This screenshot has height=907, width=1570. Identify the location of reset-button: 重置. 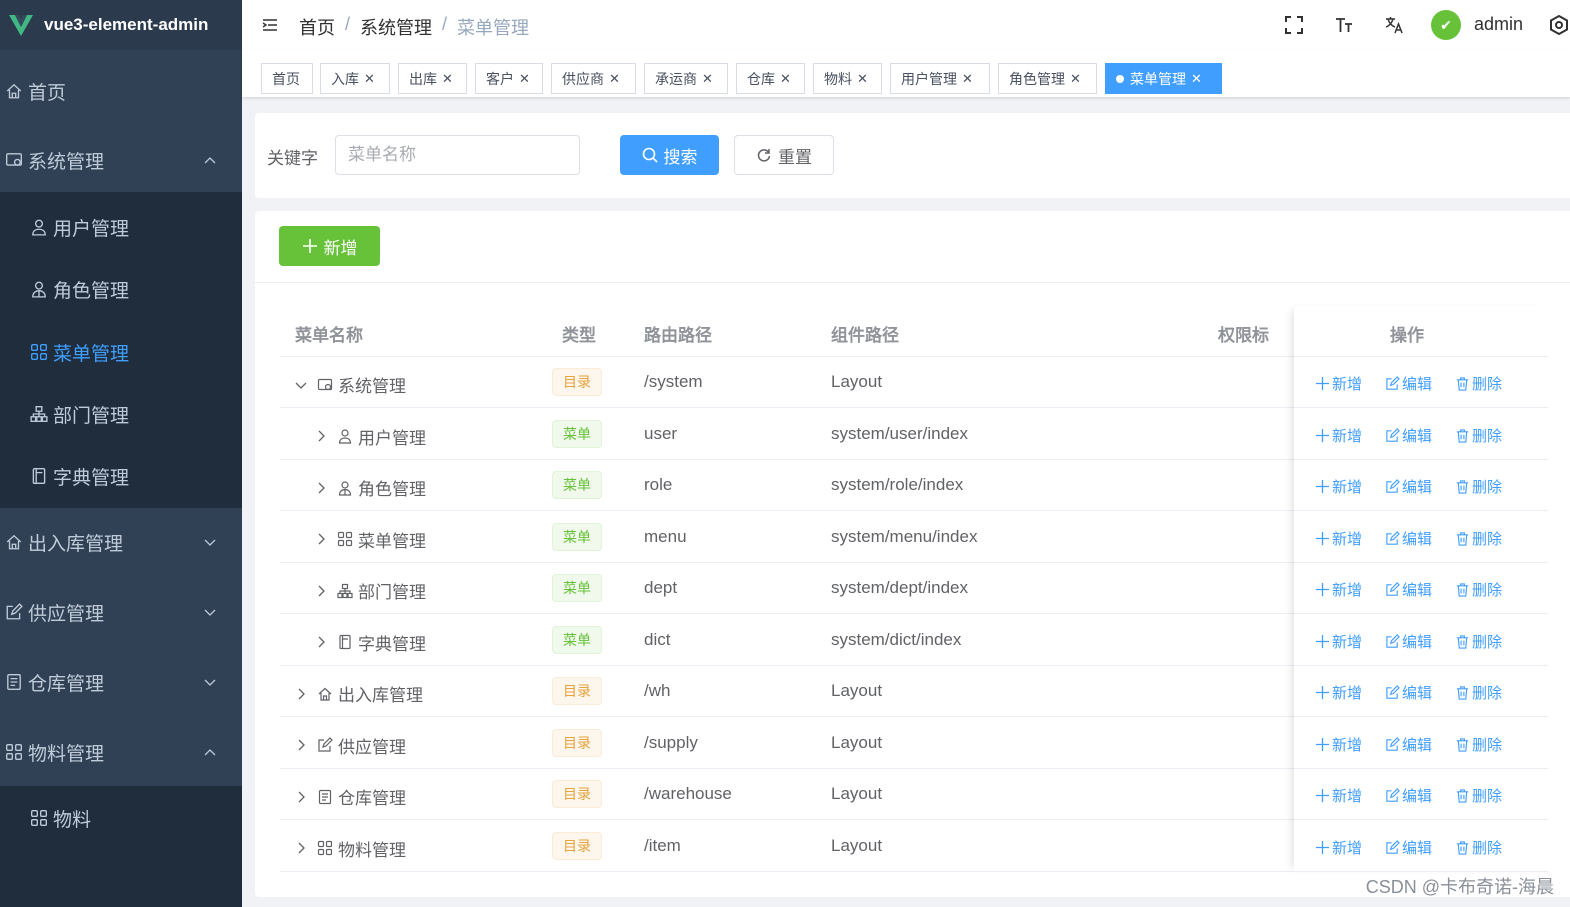
(784, 155).